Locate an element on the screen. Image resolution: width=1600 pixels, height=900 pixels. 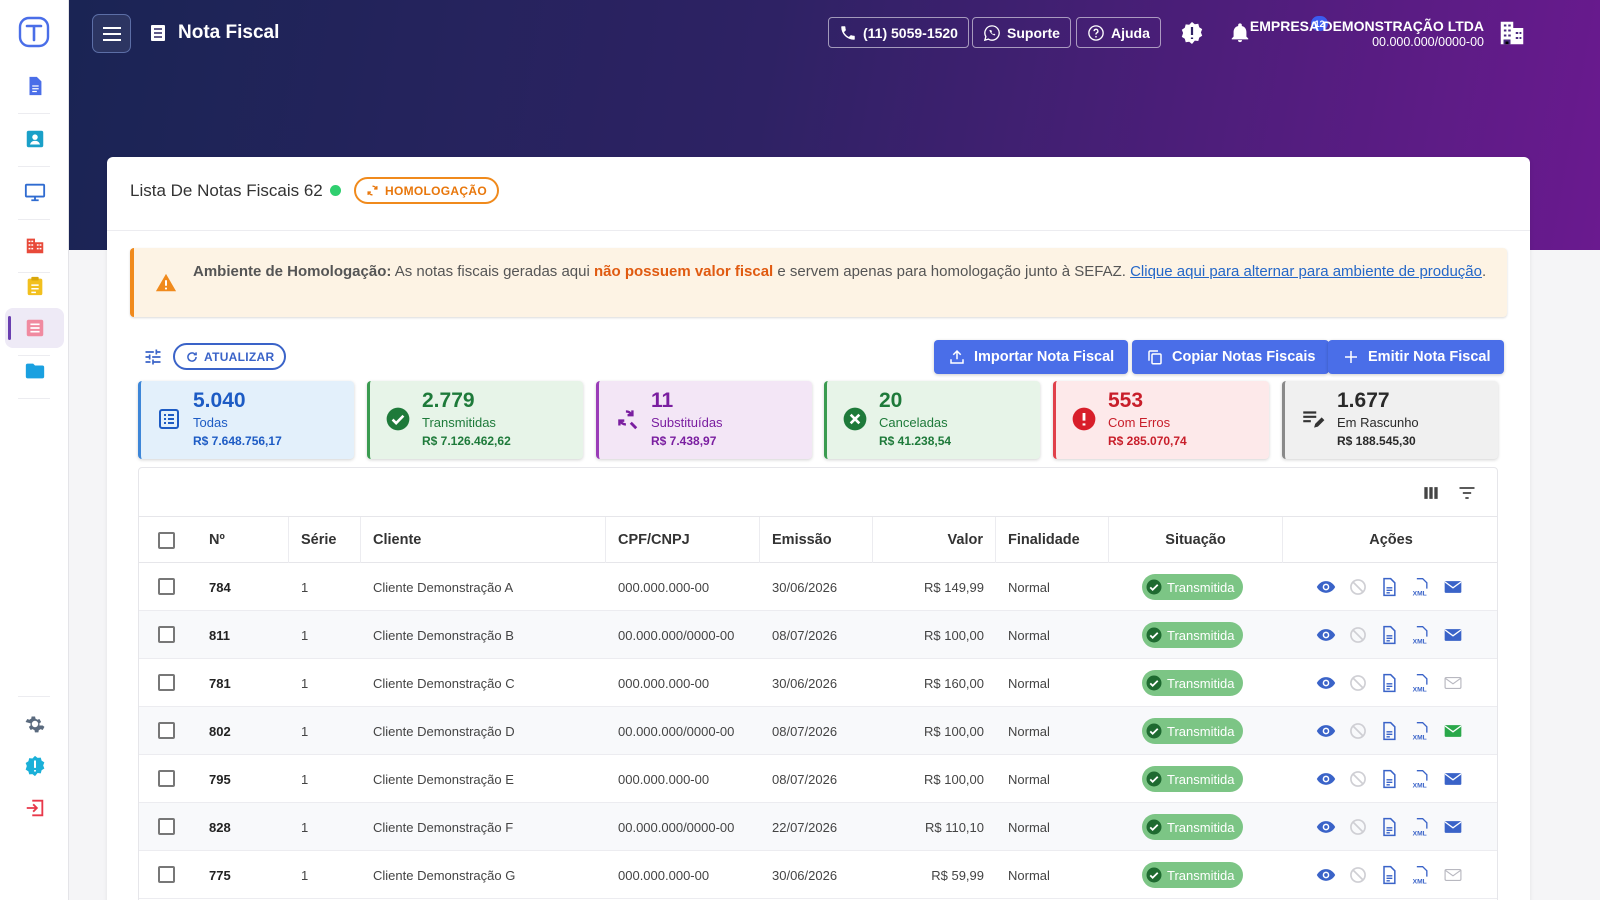
sidebar-item-files is located at coordinates (34, 371).